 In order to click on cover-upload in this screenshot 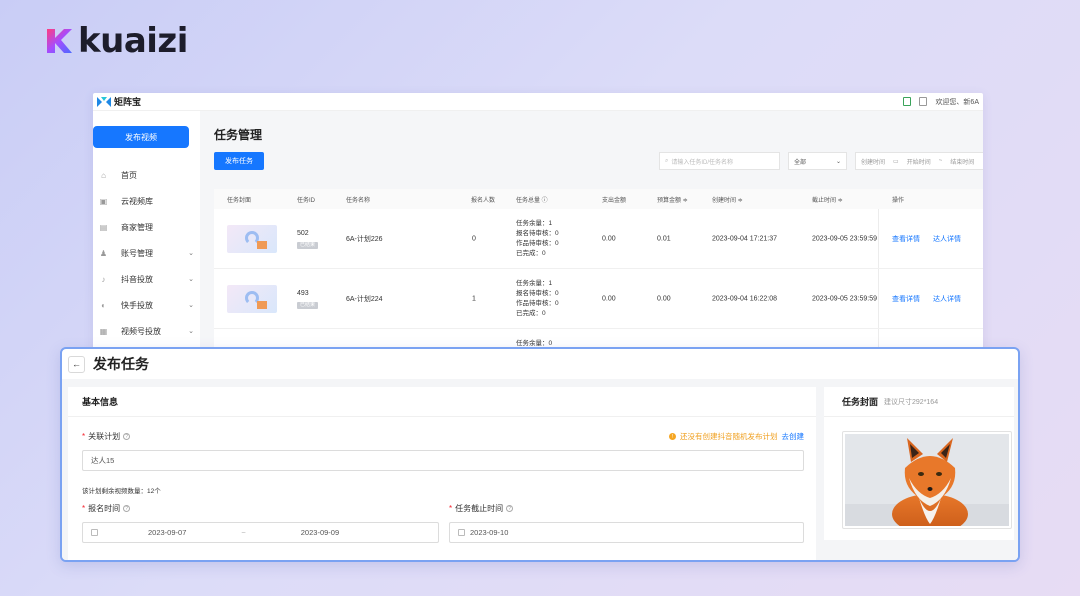, I will do `click(927, 480)`.